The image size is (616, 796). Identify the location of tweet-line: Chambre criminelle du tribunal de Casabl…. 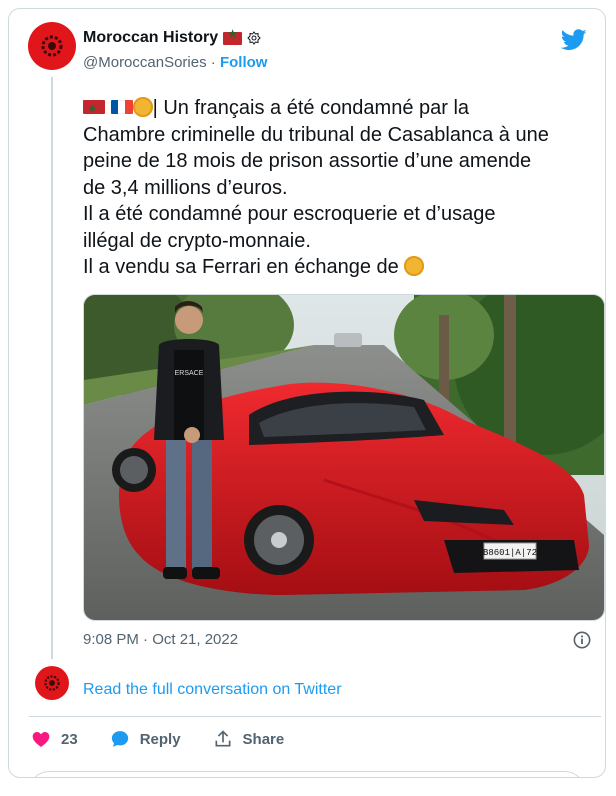
(316, 134).